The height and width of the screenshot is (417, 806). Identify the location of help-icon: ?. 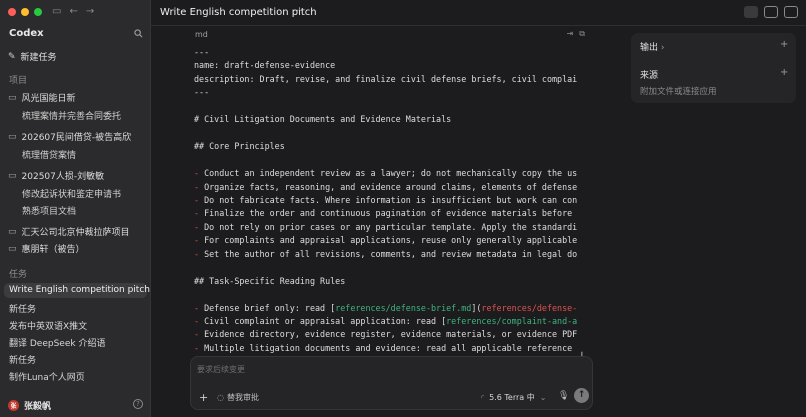
(138, 404).